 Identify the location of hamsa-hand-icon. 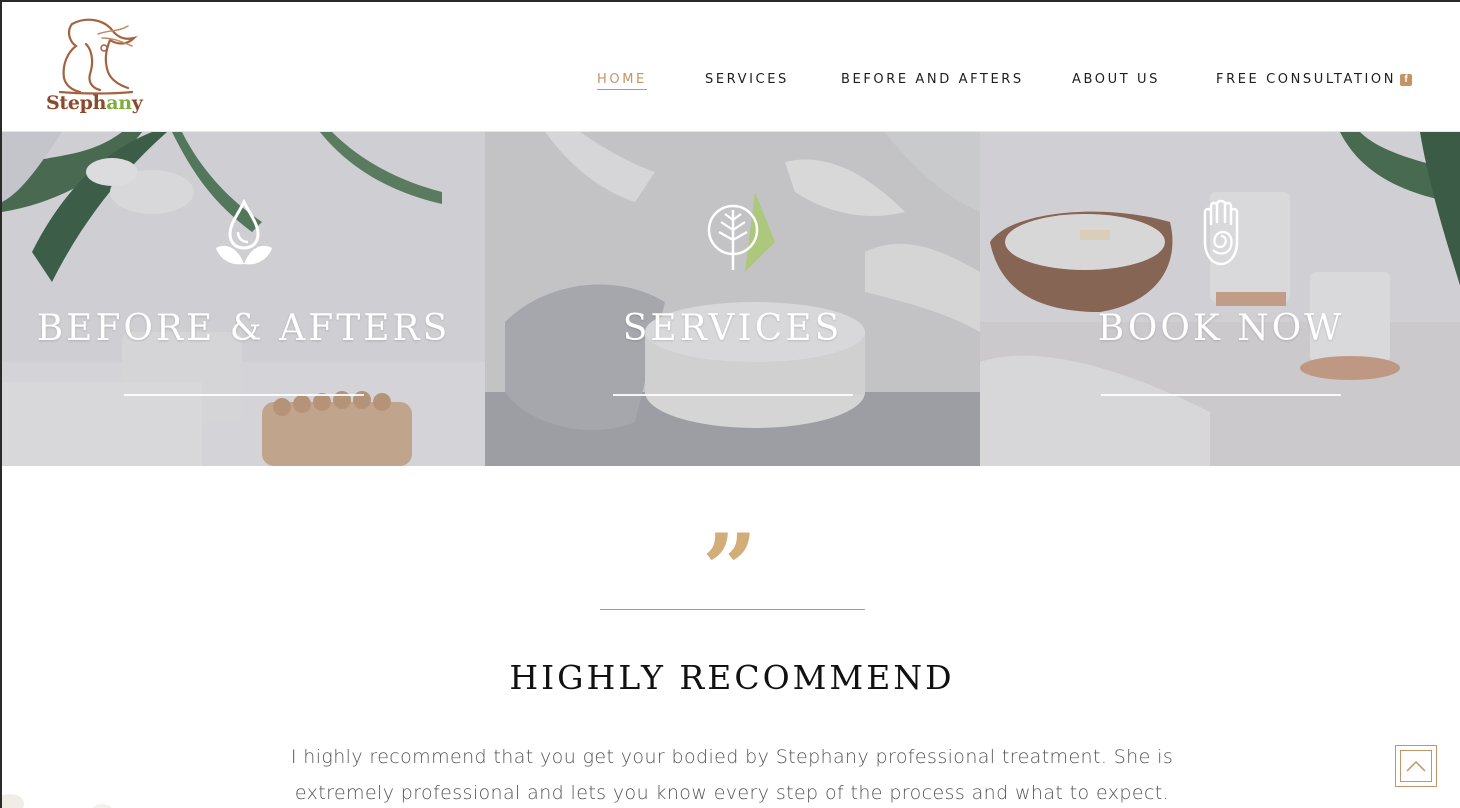
(1221, 232).